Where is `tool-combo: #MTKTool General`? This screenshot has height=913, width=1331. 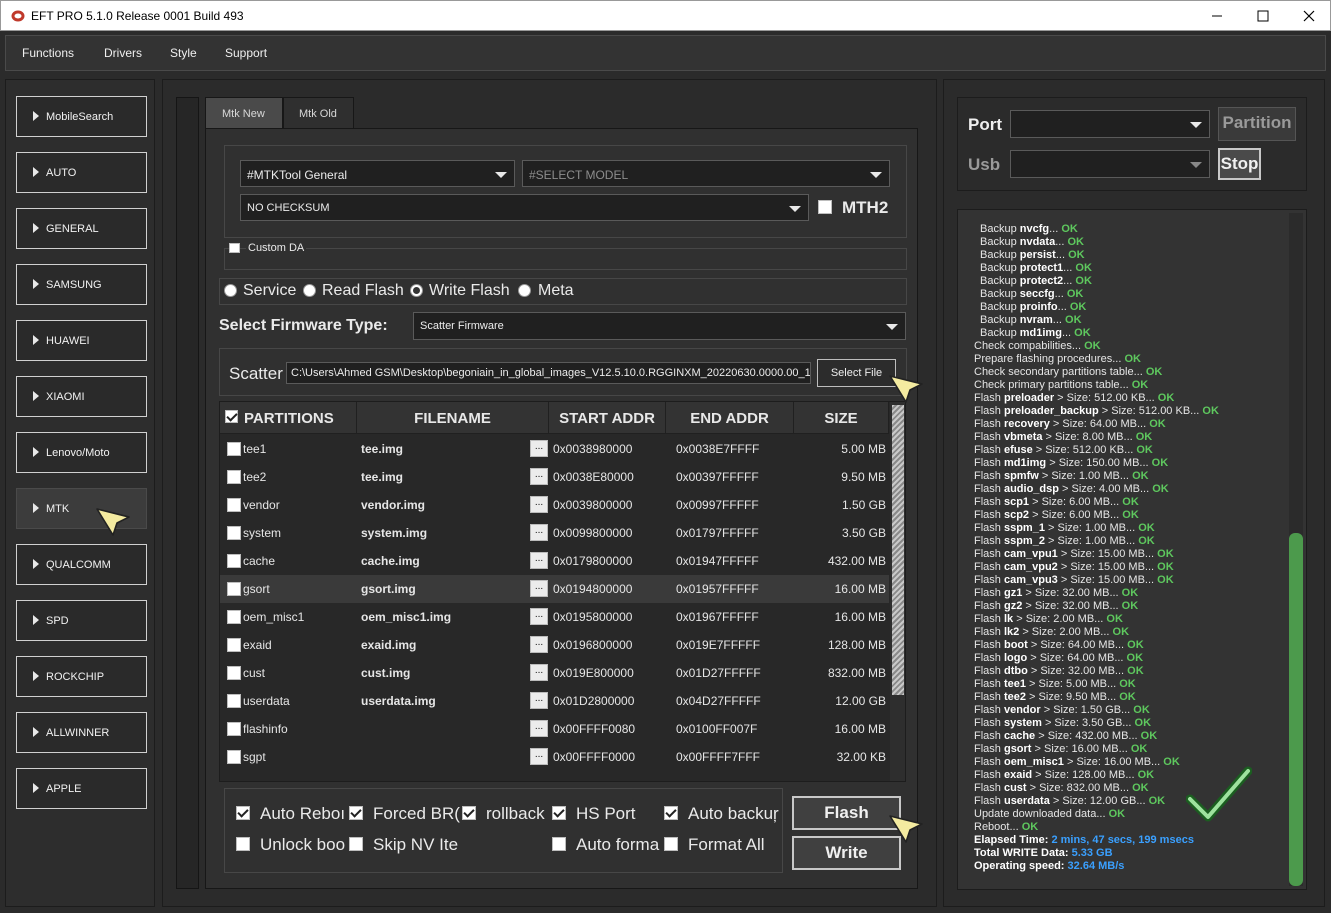
tool-combo: #MTKTool General is located at coordinates (377, 173).